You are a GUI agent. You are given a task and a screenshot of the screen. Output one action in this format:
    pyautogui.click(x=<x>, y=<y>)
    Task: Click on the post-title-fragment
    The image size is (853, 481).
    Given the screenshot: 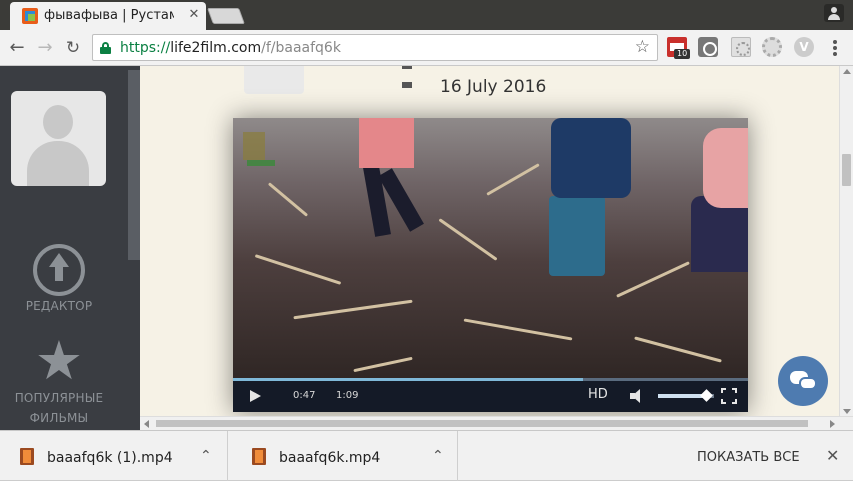 What is the action you would take?
    pyautogui.click(x=452, y=77)
    